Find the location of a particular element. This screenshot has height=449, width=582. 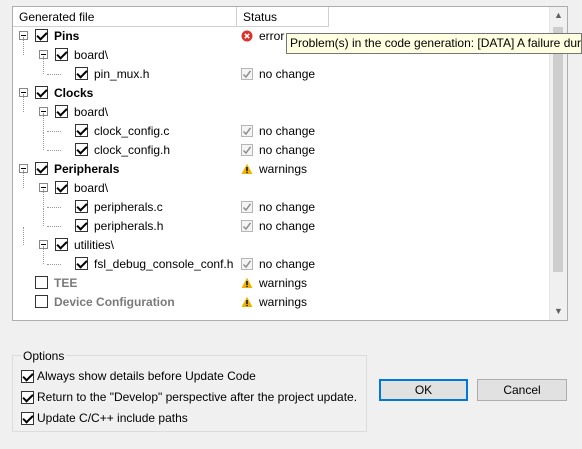

tree-row: utilities\ is located at coordinates (281, 241).